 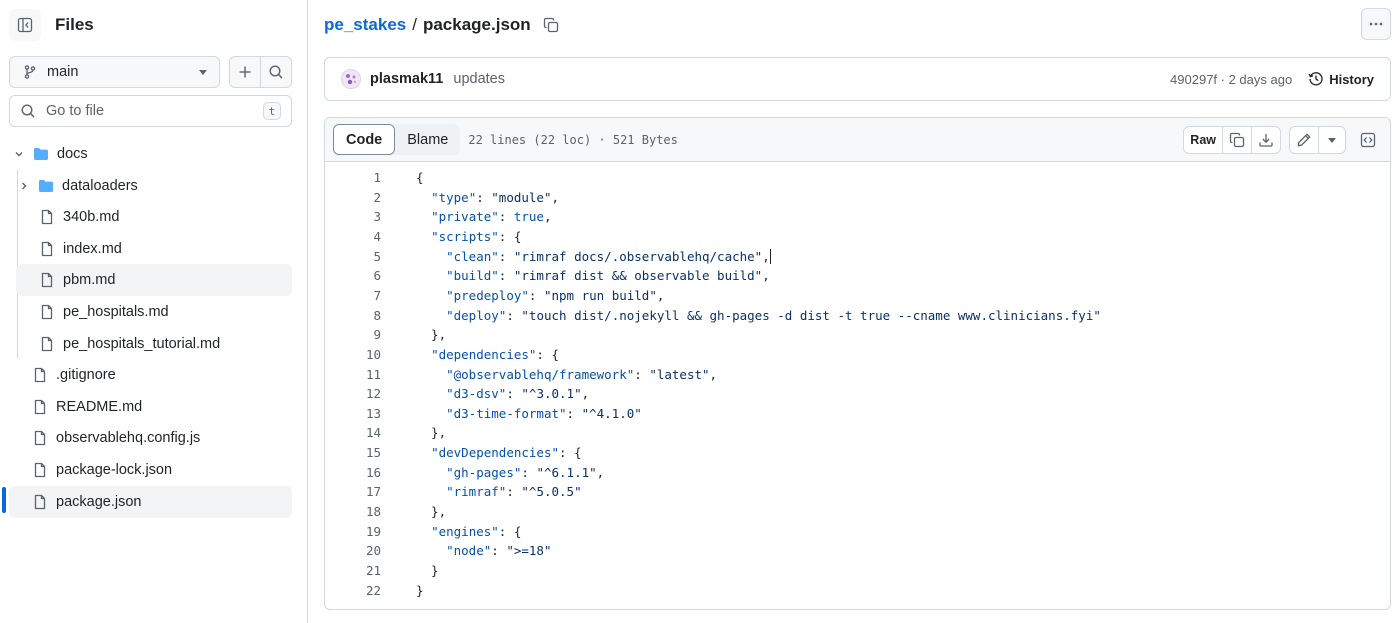 What do you see at coordinates (1231, 79) in the screenshot?
I see `commit-meta: 490297f · 2 days ago` at bounding box center [1231, 79].